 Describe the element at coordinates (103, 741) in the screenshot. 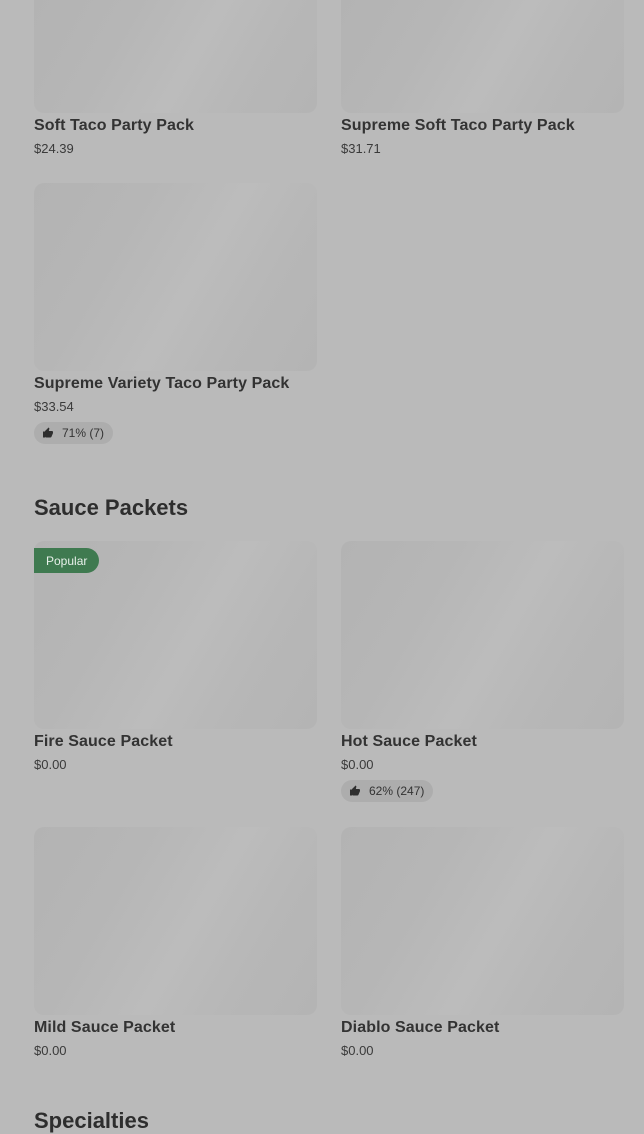

I see `product-name: Fire Sauce Packet` at that location.